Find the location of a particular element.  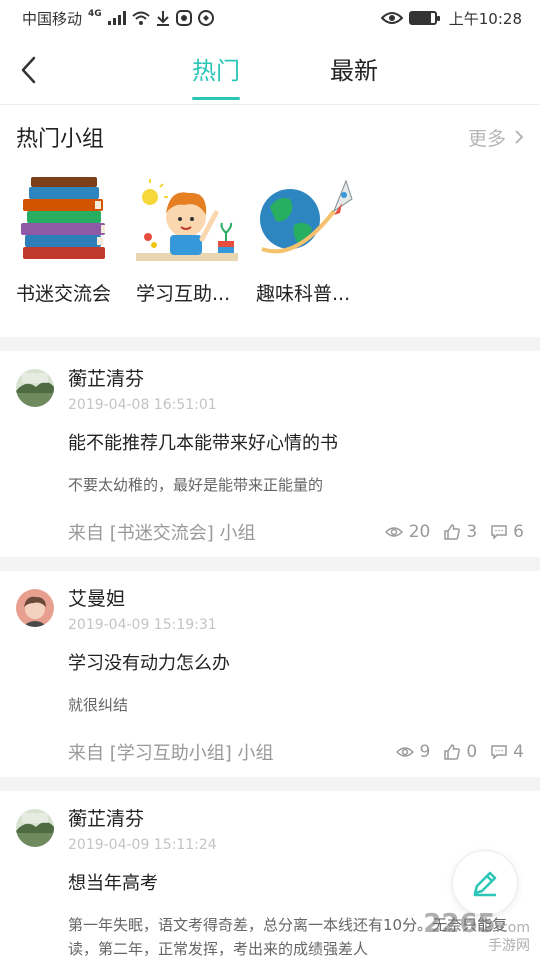

carrier-label: 中国移动 is located at coordinates (52, 18).